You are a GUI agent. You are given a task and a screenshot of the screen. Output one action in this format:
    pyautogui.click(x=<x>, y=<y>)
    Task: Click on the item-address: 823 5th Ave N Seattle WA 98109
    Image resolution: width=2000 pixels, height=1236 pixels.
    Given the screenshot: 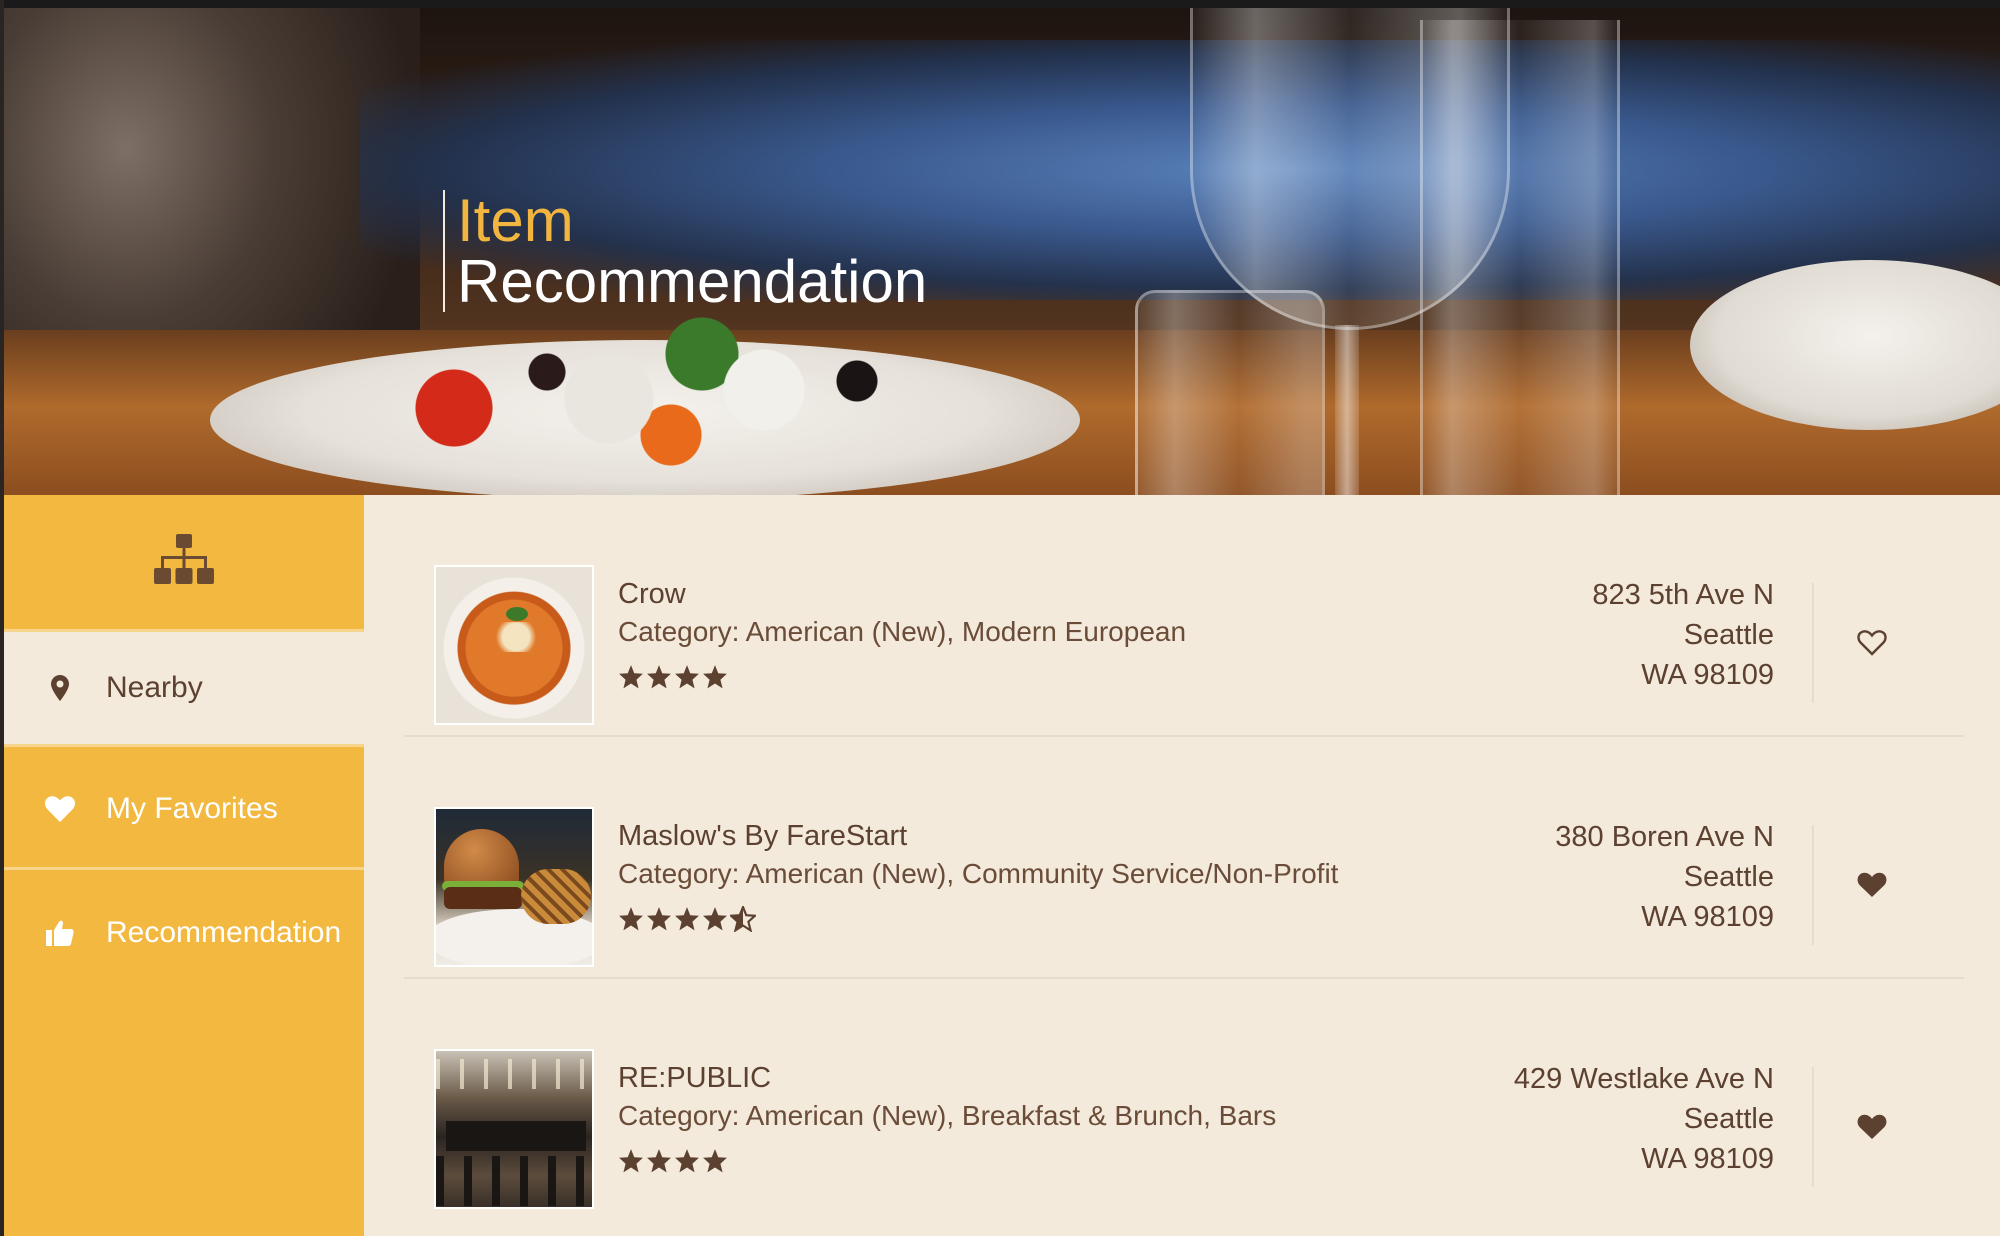 What is the action you would take?
    pyautogui.click(x=1683, y=635)
    